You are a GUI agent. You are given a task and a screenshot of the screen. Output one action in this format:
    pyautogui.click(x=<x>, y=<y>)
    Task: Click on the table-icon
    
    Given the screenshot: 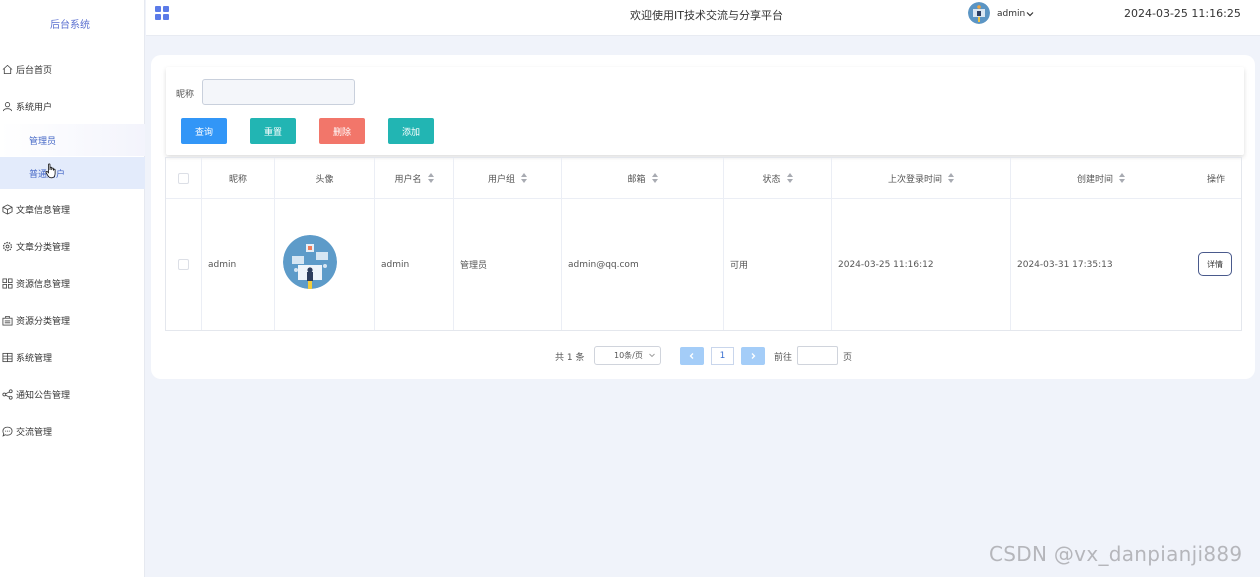 What is the action you would take?
    pyautogui.click(x=7, y=357)
    